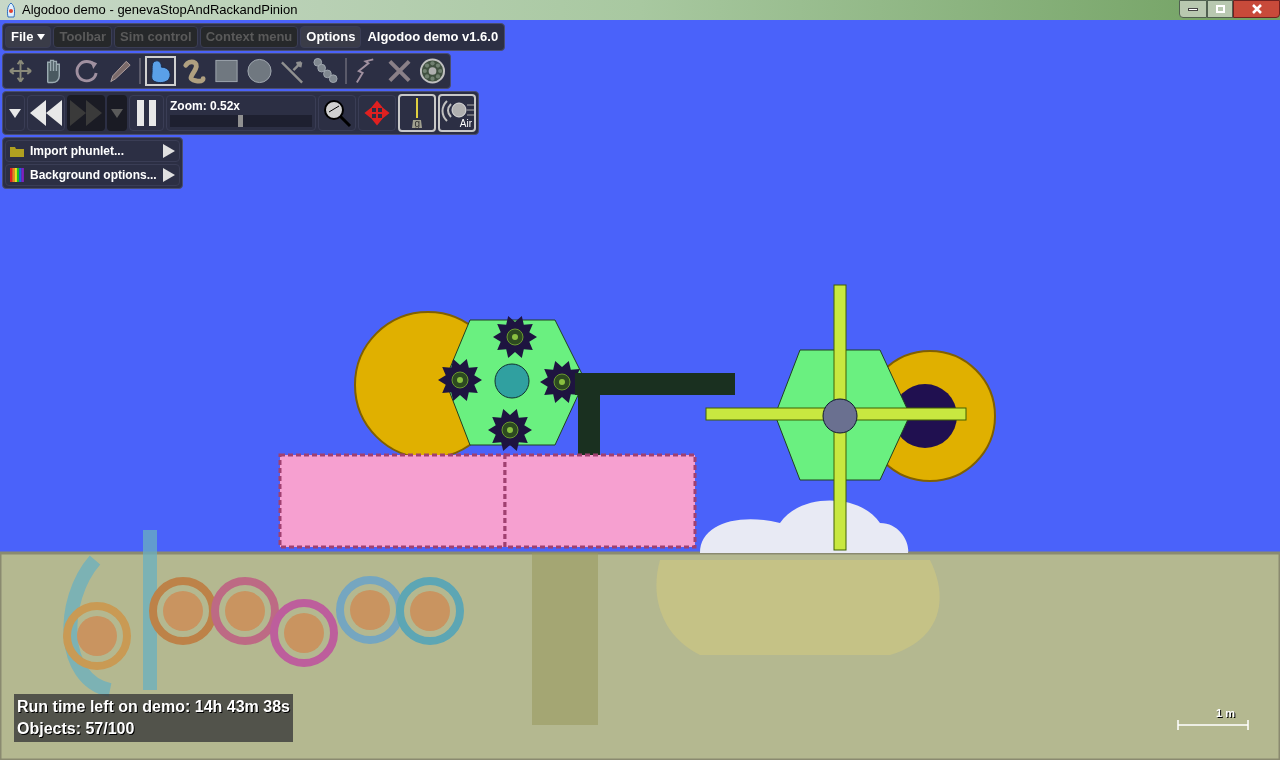 Image resolution: width=1280 pixels, height=760 pixels. What do you see at coordinates (1226, 713) in the screenshot?
I see `scale-label: 1 m` at bounding box center [1226, 713].